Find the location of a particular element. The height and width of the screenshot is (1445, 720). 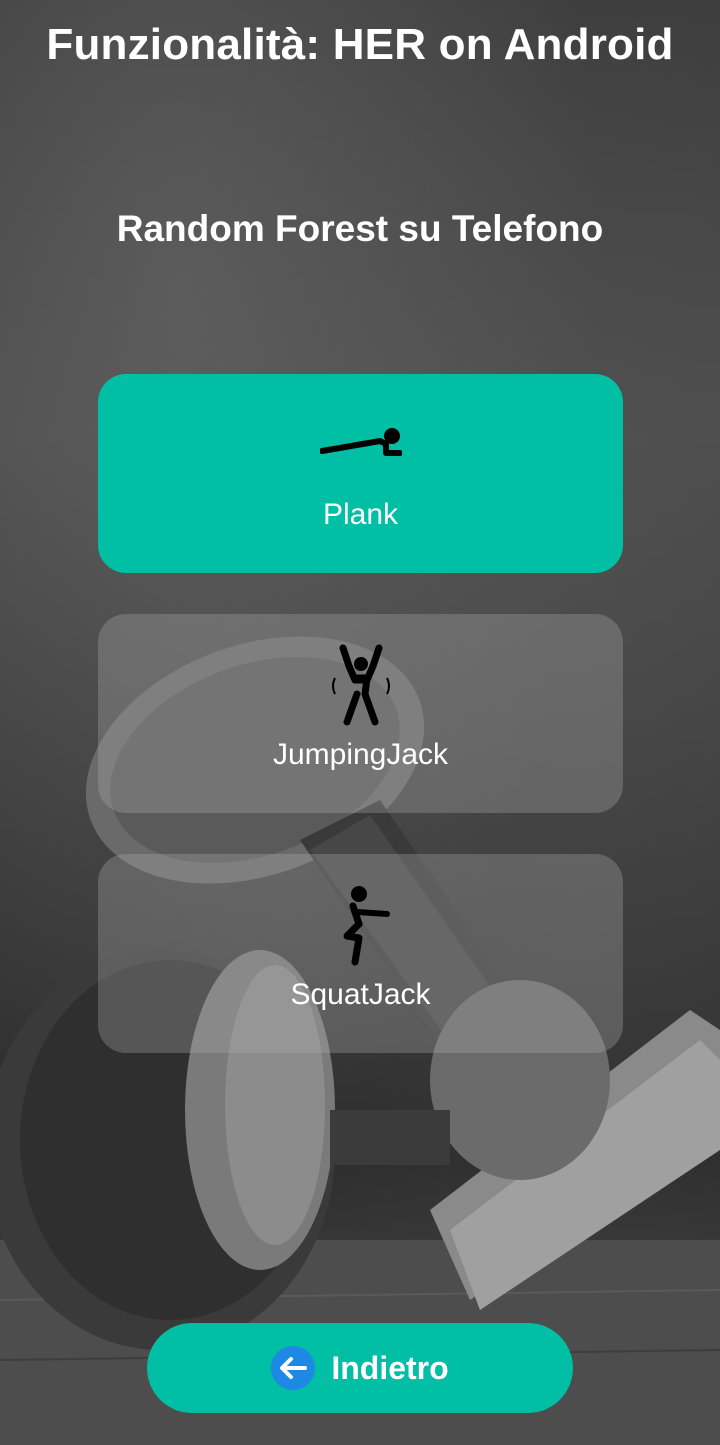

exercise-card-jumpingjack: JumpingJack is located at coordinates (360, 713).